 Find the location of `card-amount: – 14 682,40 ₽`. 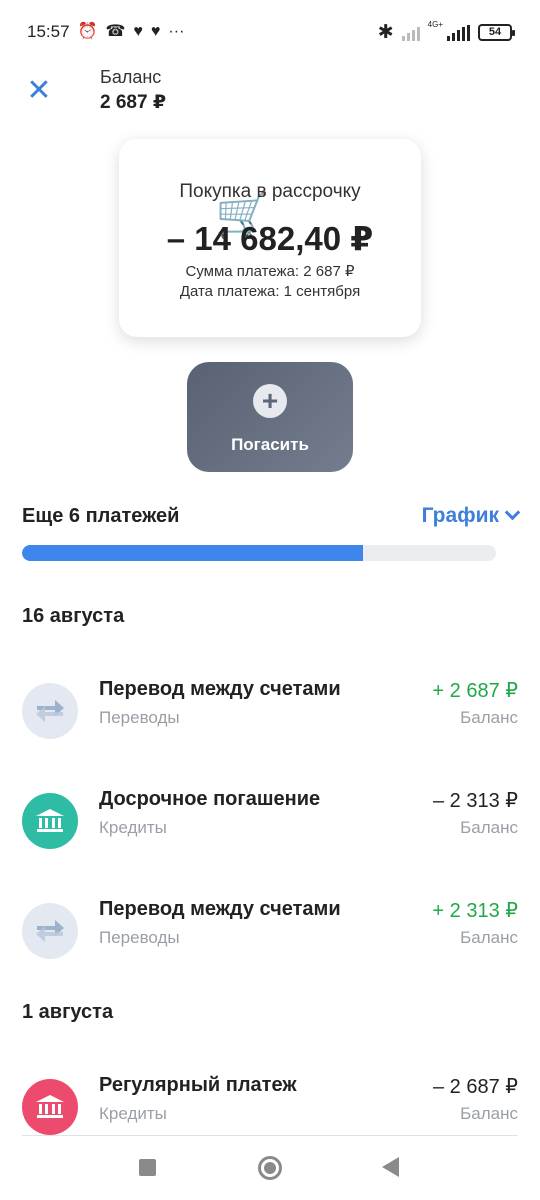

card-amount: – 14 682,40 ₽ is located at coordinates (270, 238).